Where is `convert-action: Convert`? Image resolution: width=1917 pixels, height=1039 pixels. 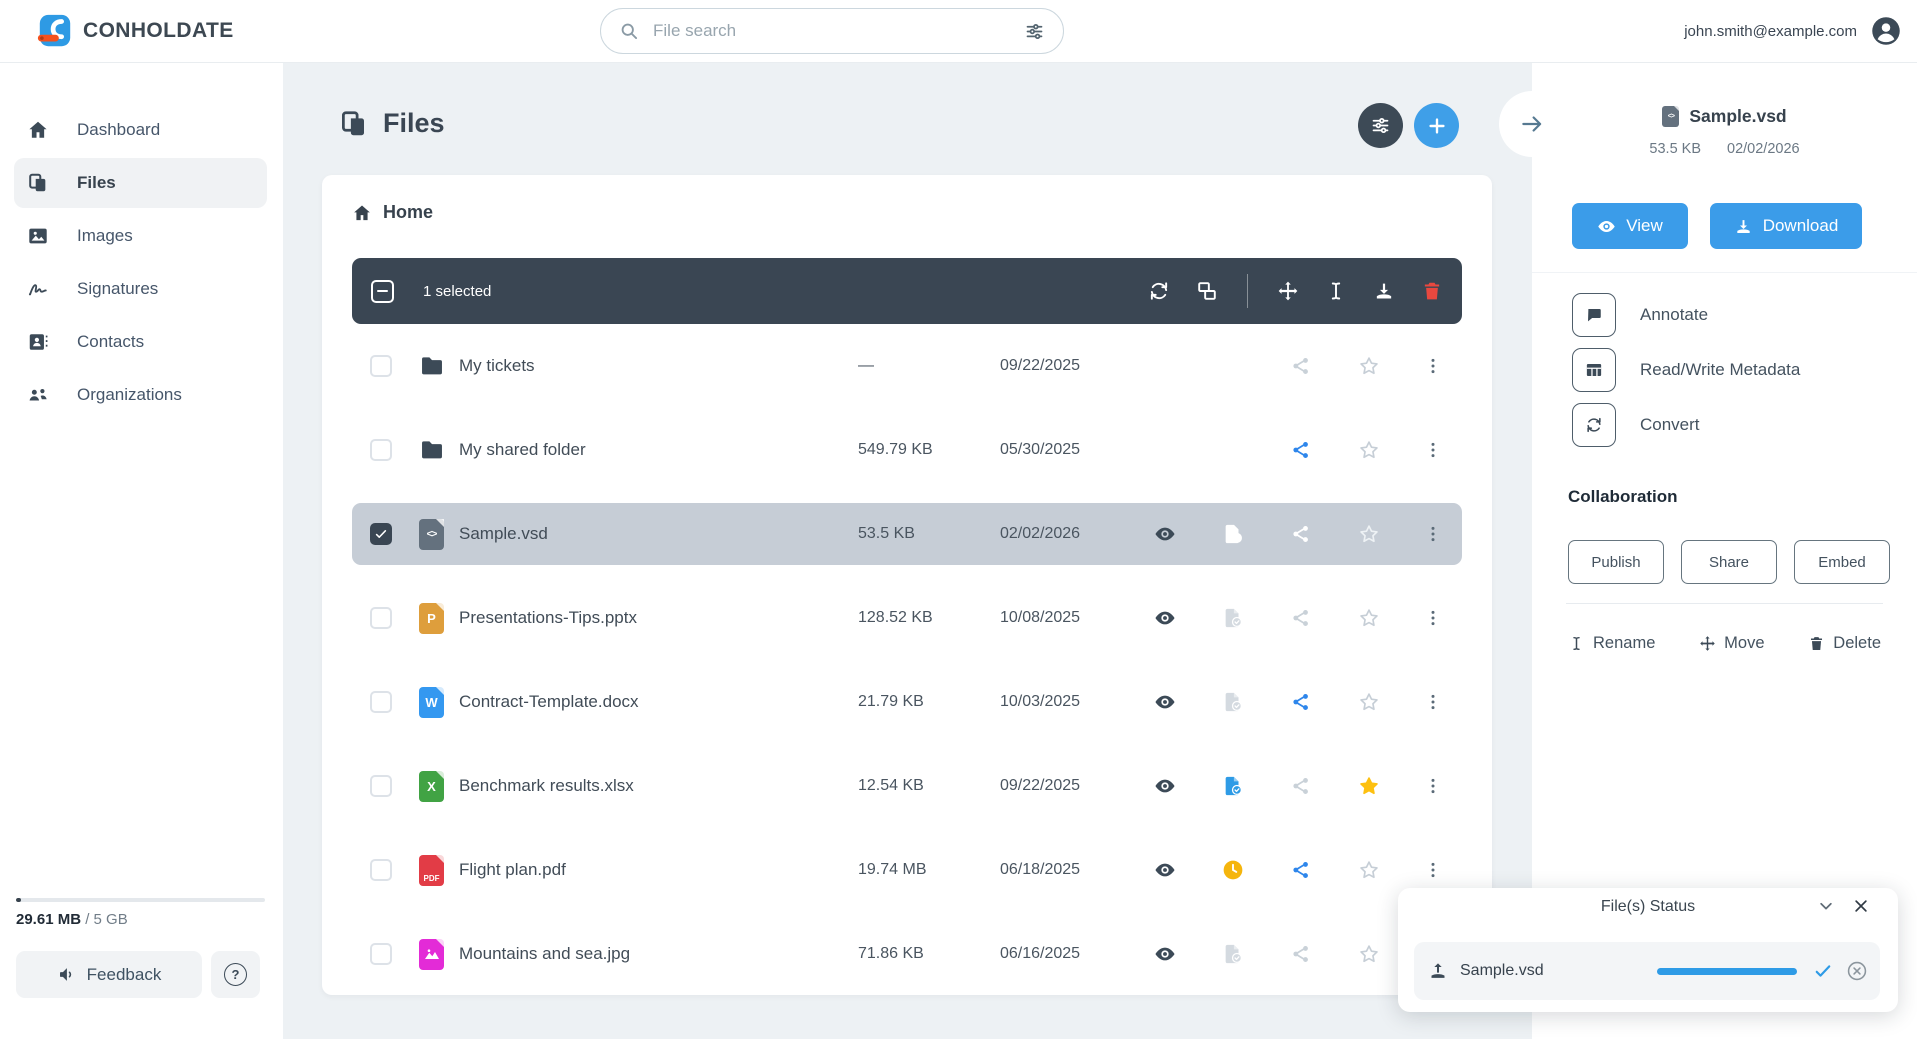 convert-action: Convert is located at coordinates (1686, 425).